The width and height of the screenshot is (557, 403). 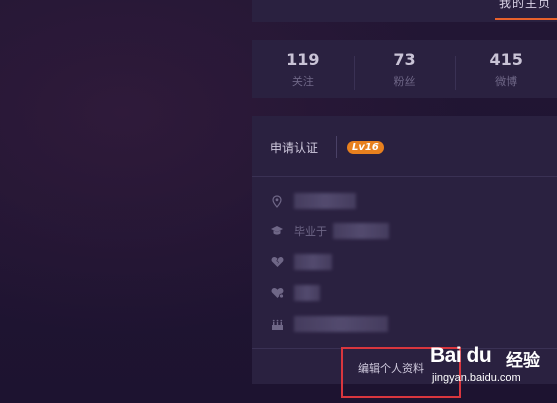 I want to click on posts-label: 微博, so click(x=506, y=81).